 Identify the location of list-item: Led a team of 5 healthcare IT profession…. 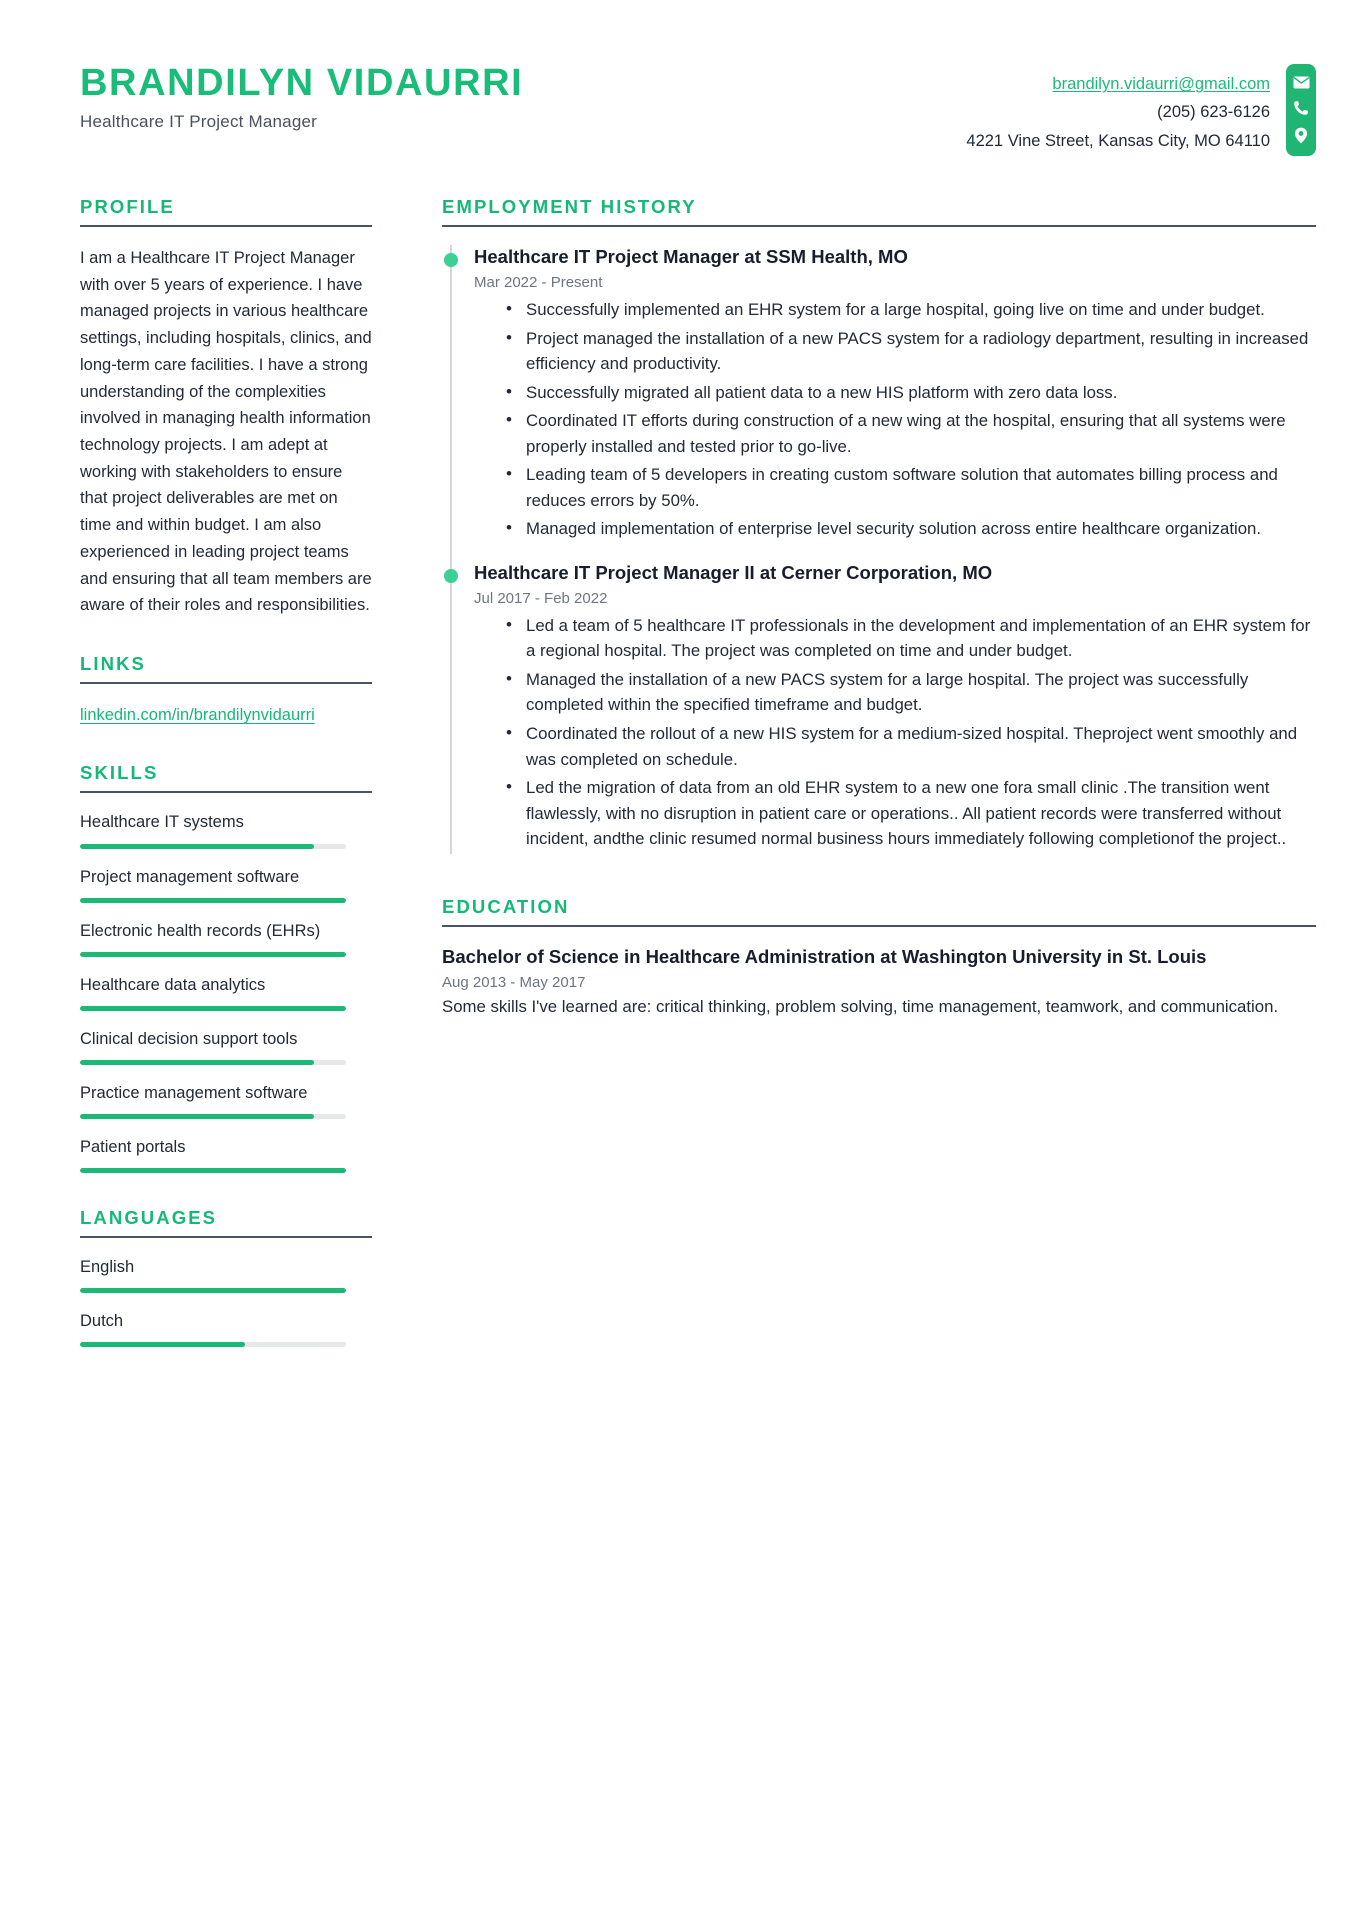
(911, 639).